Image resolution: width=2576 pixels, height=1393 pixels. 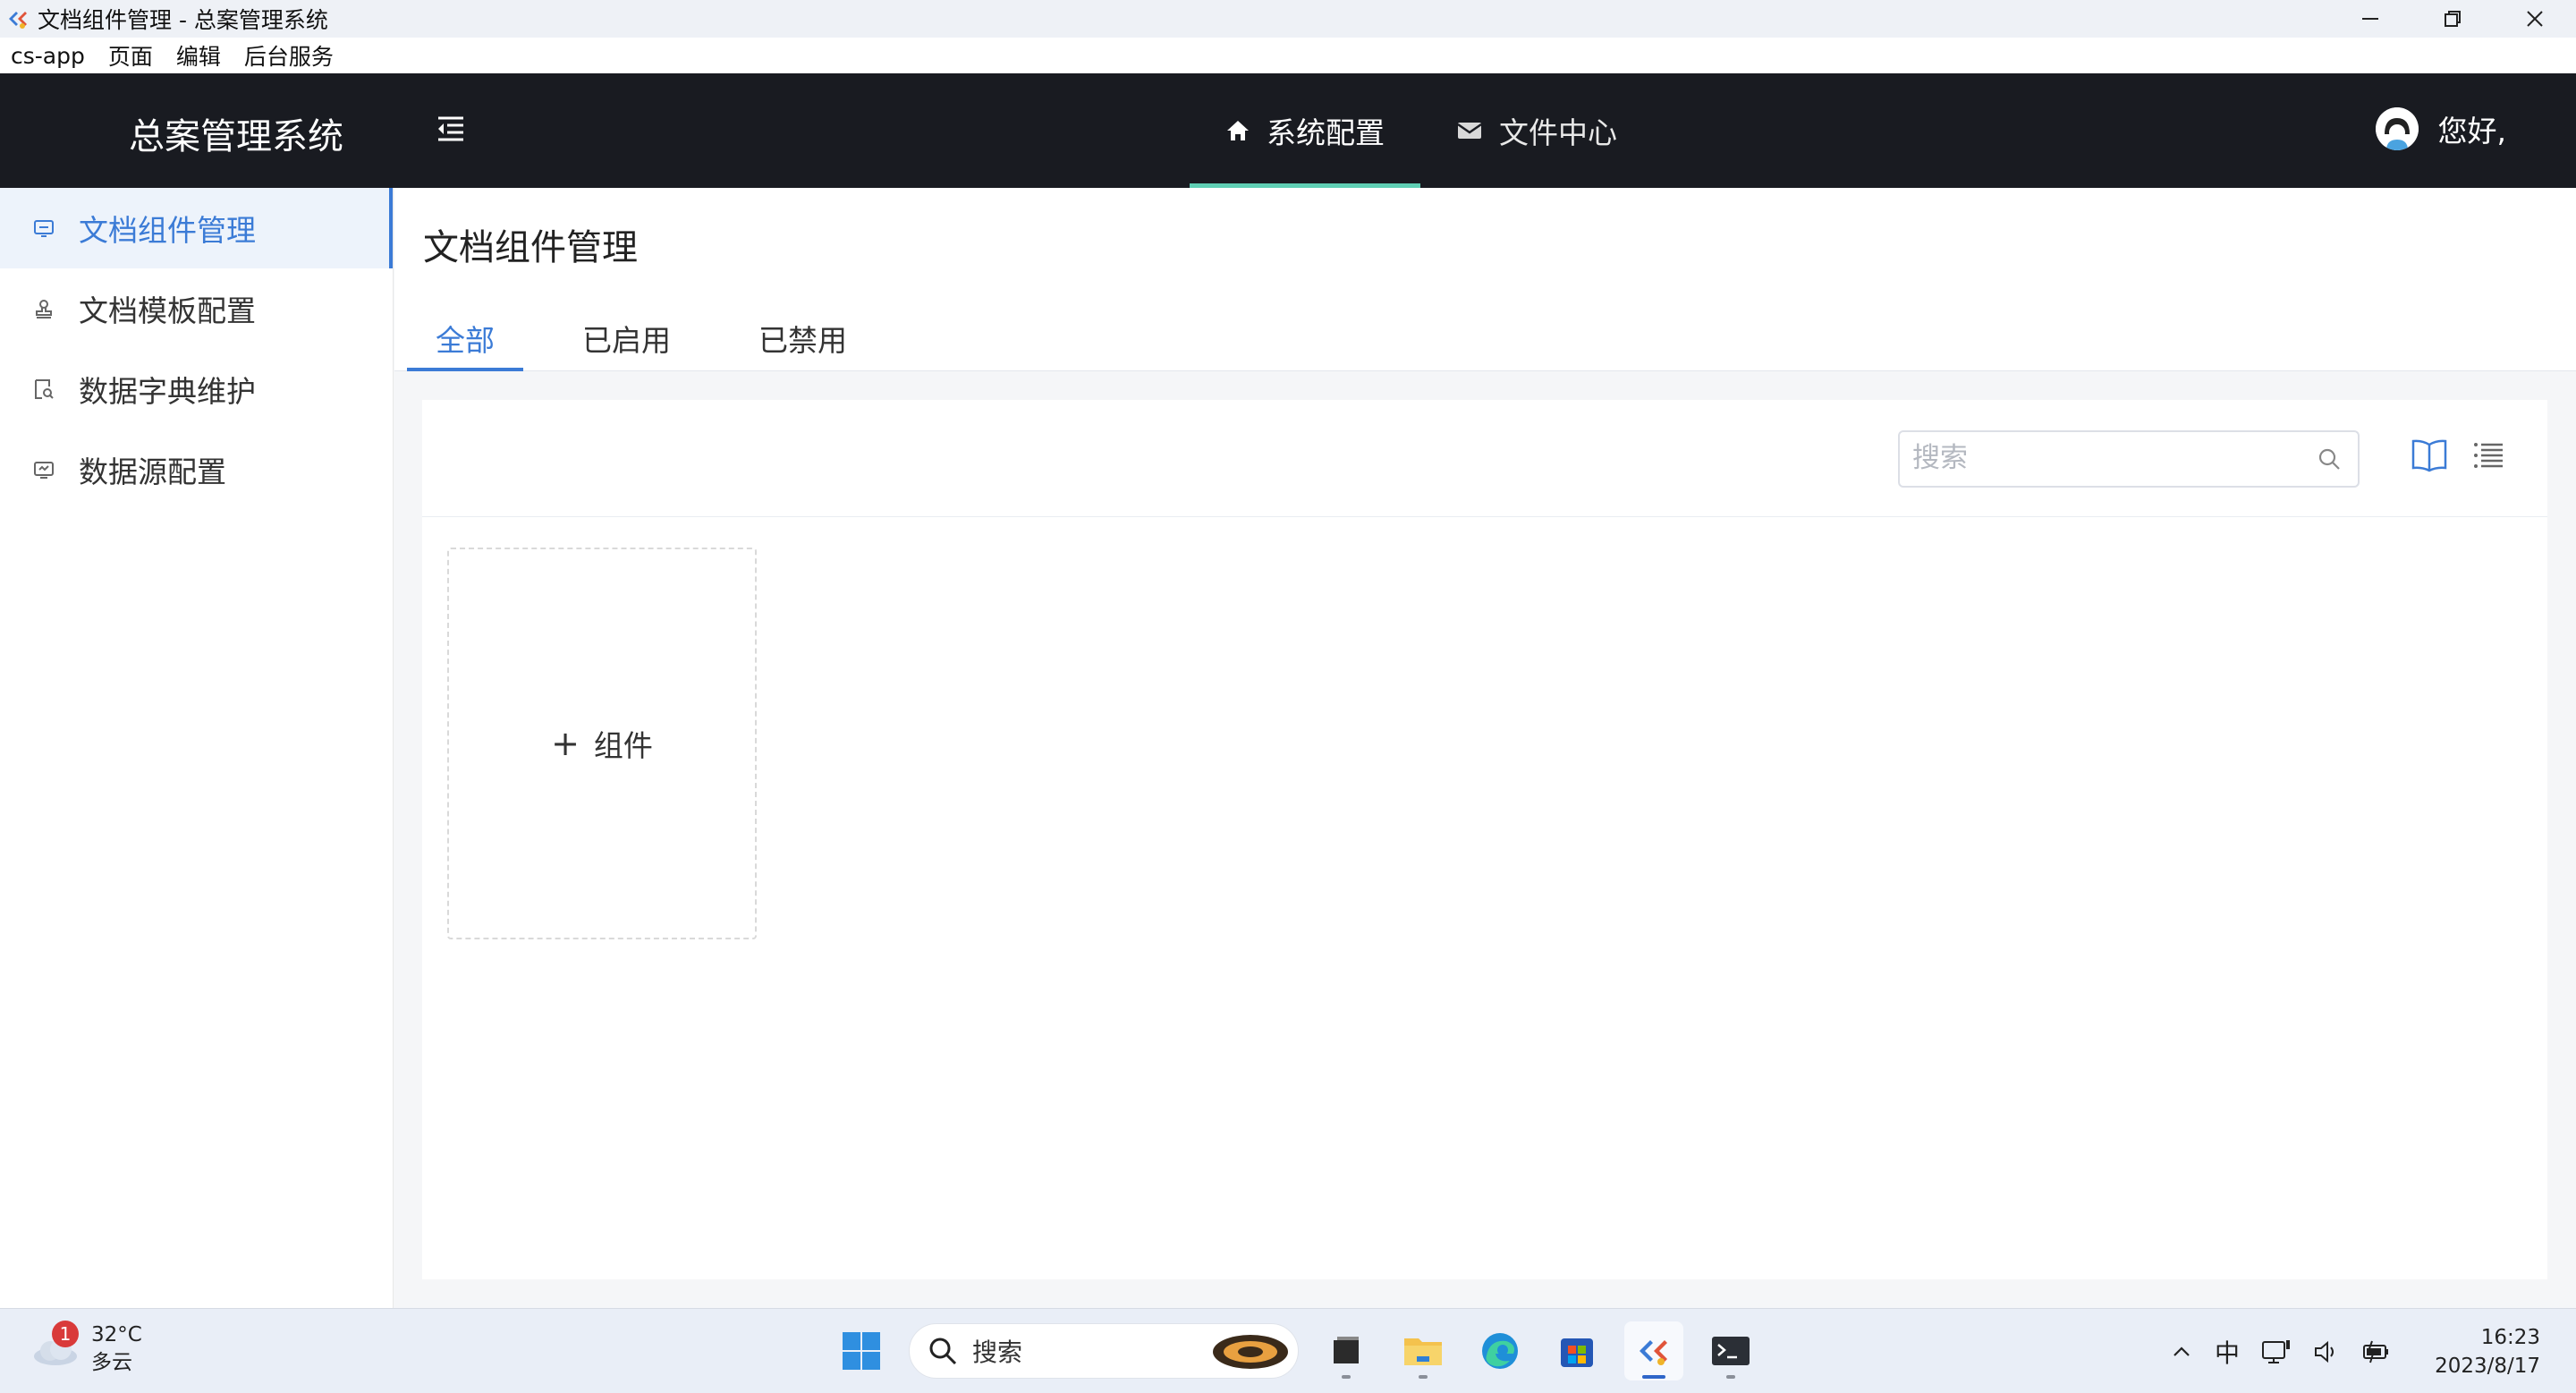 I want to click on plus-icon: +, so click(x=565, y=743).